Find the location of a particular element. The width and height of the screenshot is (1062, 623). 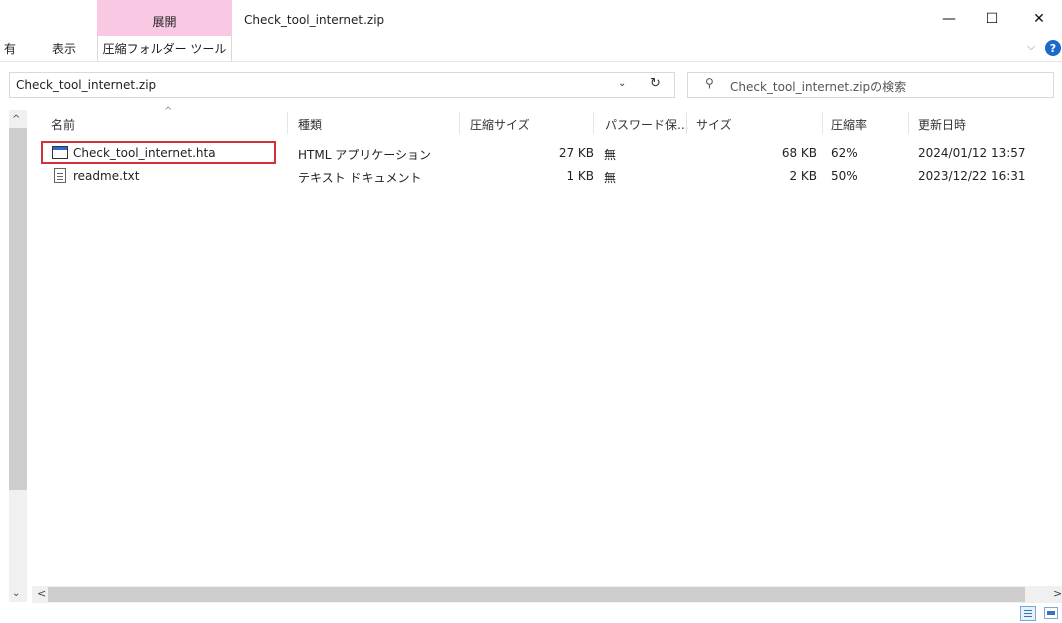

scroll-right-icon: > is located at coordinates (1057, 593).